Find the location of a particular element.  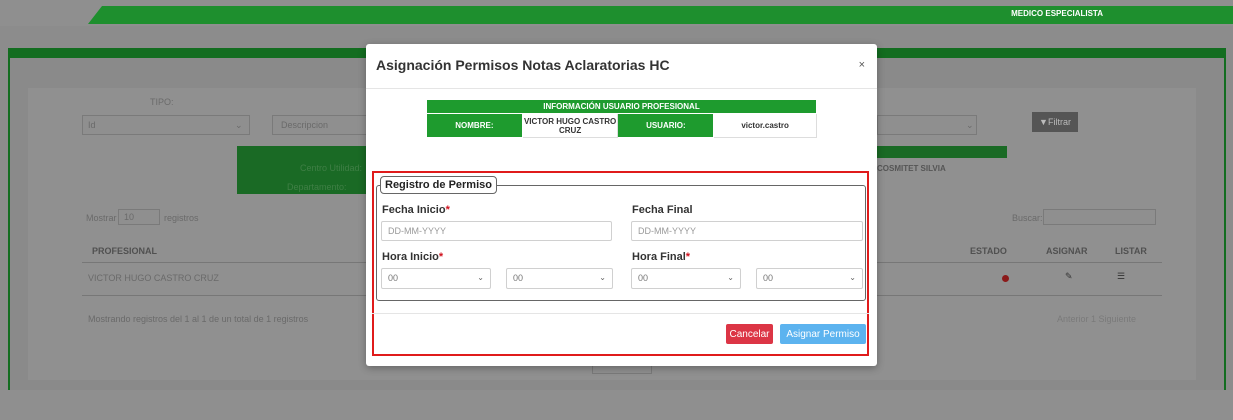

hora-inicio-hour-select: 00 ⌄ is located at coordinates (436, 278).